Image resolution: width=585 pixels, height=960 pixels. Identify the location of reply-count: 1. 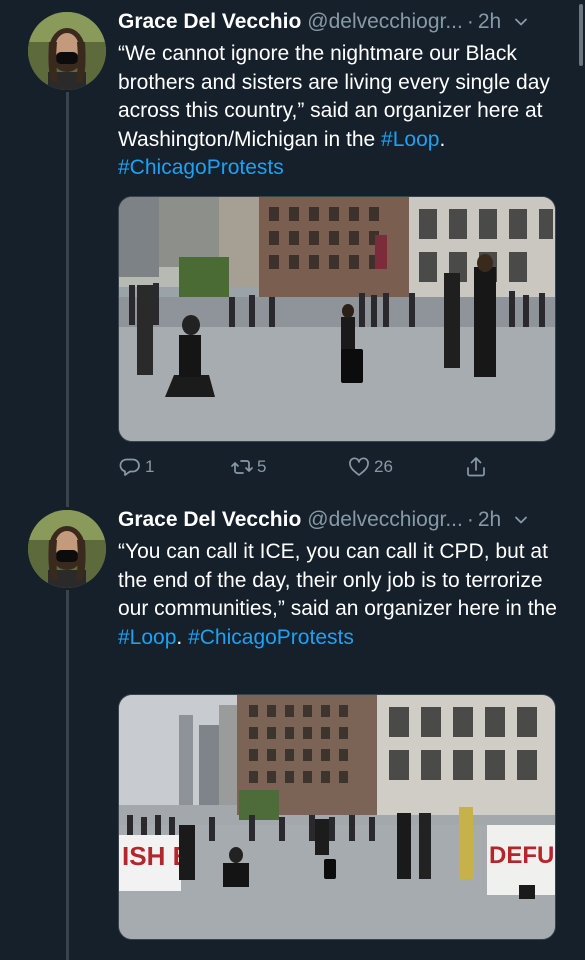
(150, 466).